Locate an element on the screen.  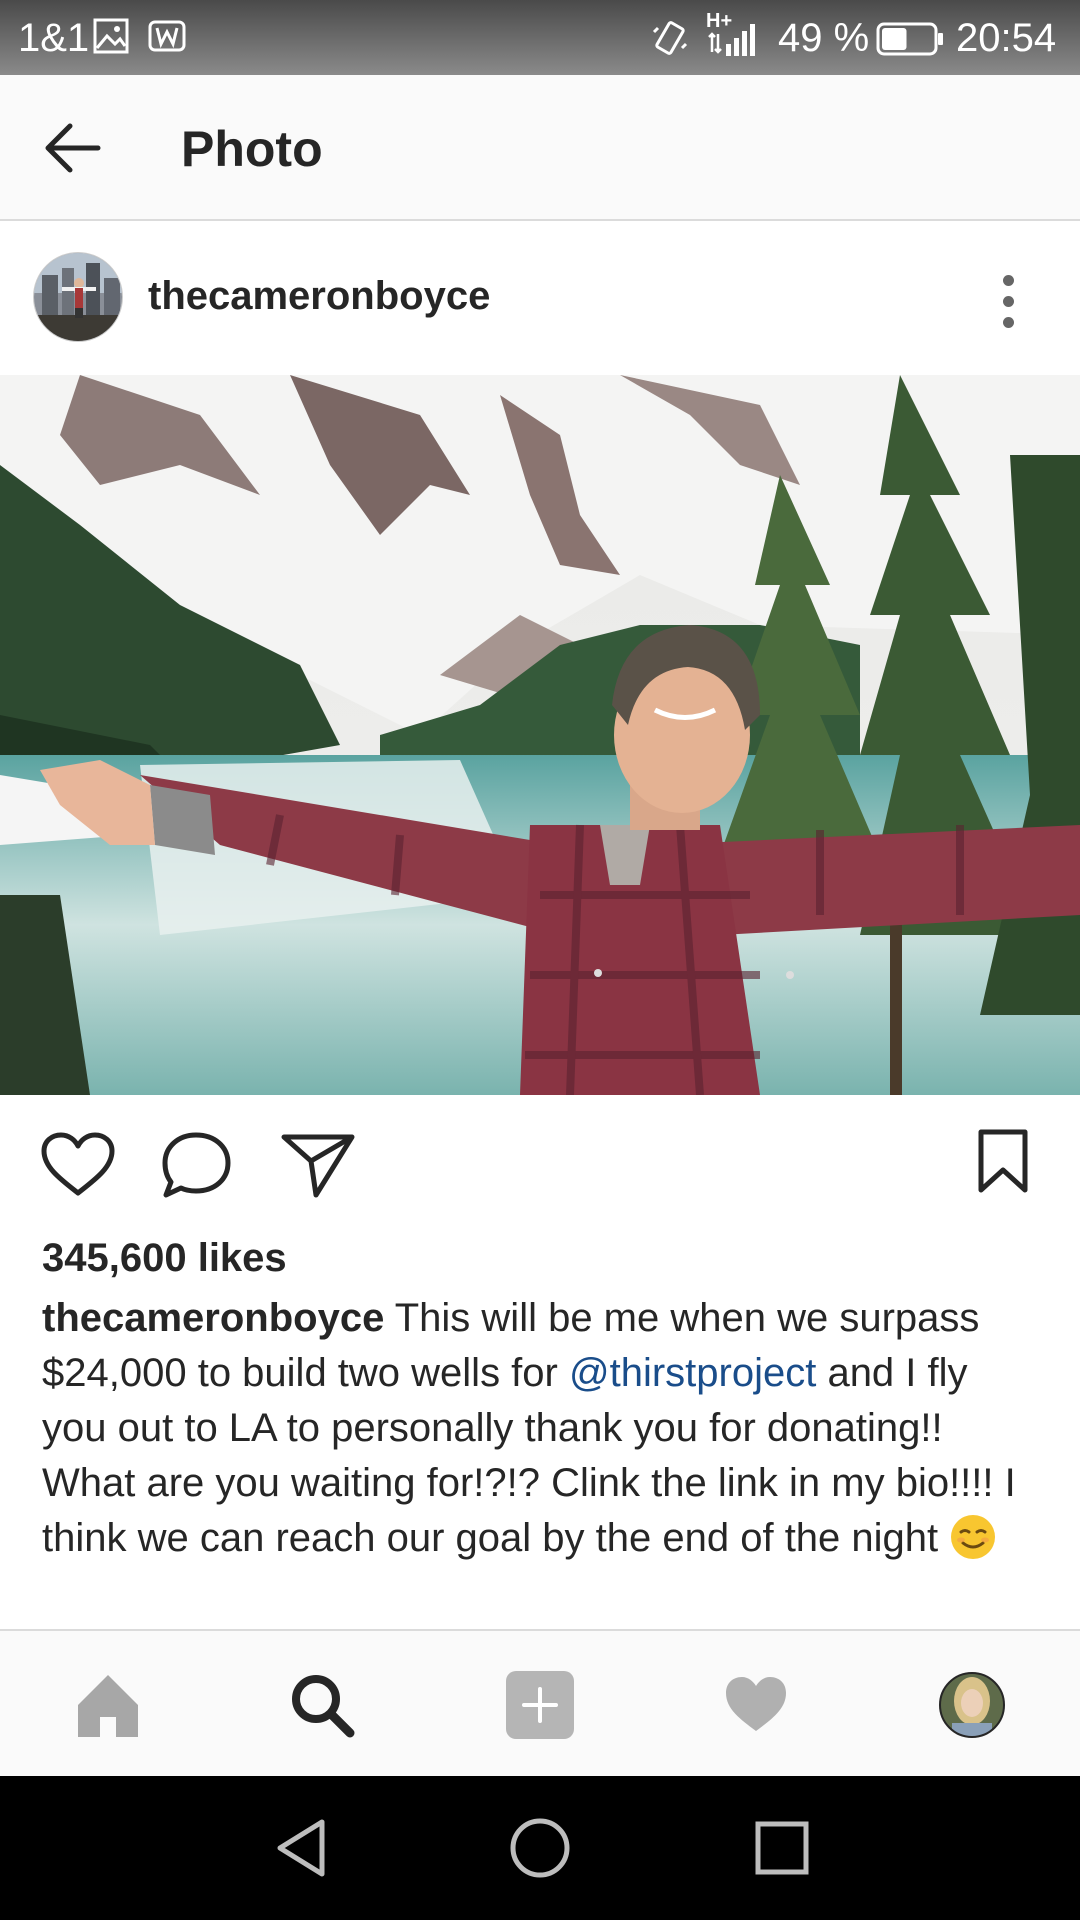
app-header: Photo is located at coordinates (540, 148).